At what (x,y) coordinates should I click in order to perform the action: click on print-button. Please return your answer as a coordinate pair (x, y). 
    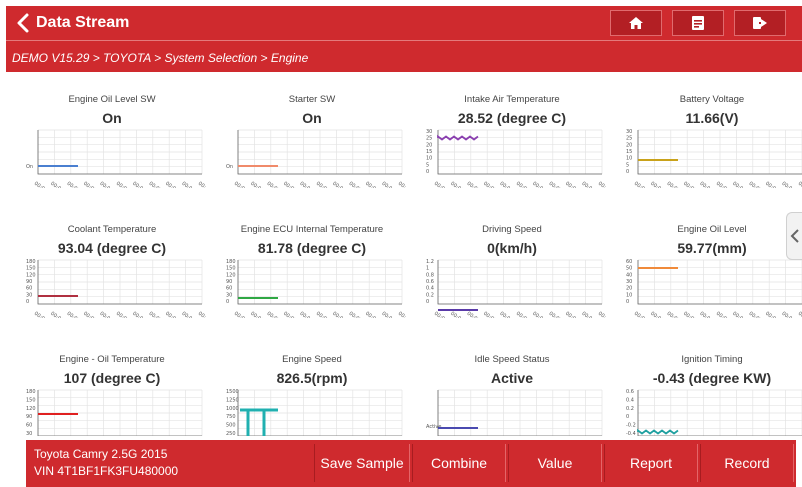
    Looking at the image, I should click on (698, 23).